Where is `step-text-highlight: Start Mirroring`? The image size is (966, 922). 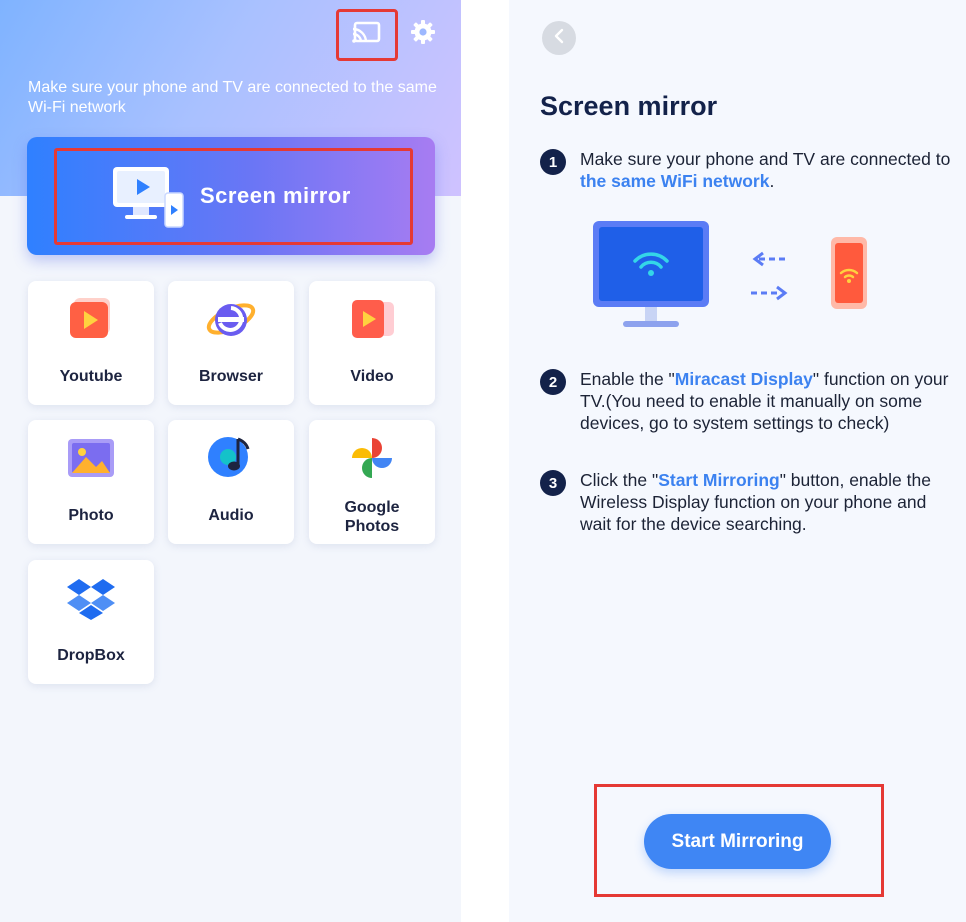
step-text-highlight: Start Mirroring is located at coordinates (719, 480).